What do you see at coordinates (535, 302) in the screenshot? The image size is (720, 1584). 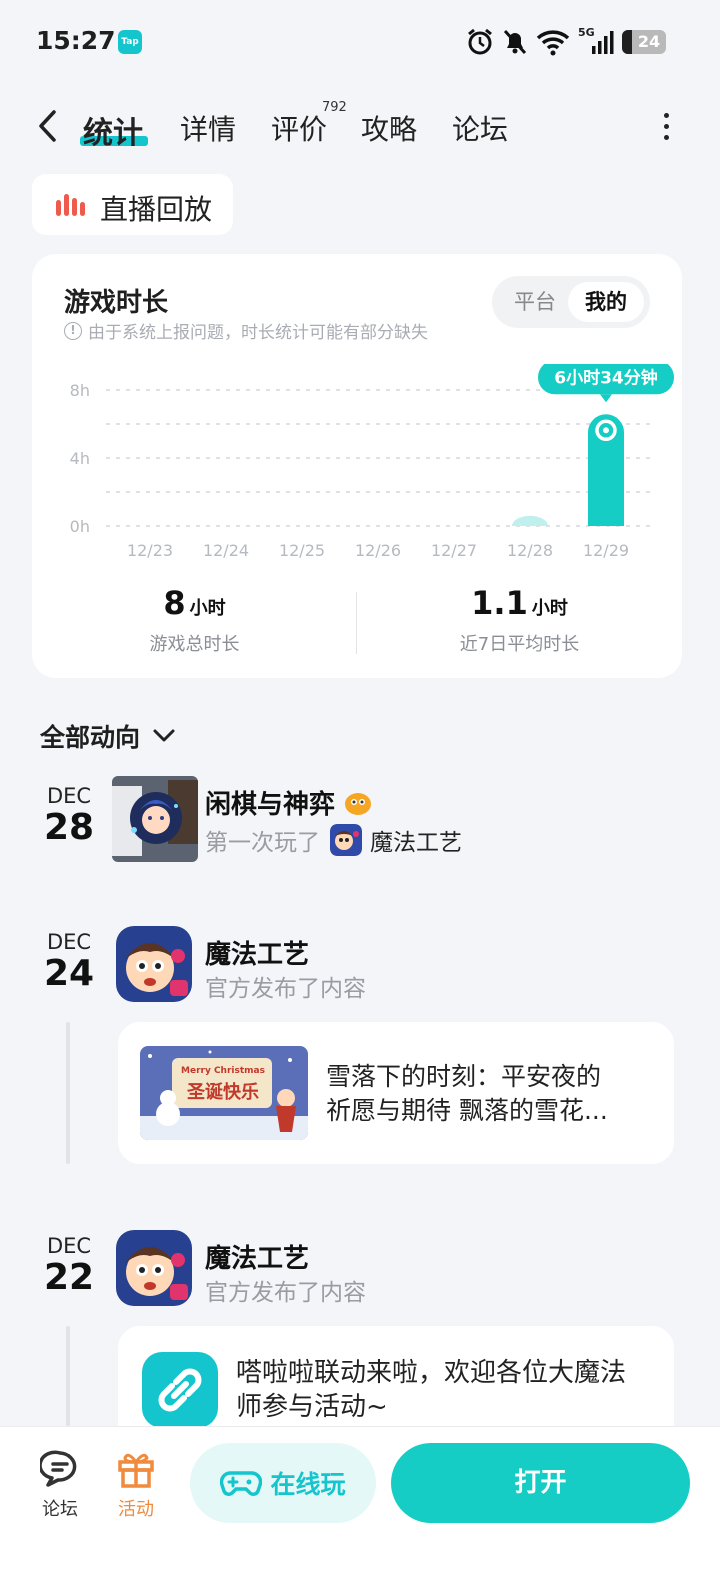 I see `toggle-platform: 平台` at bounding box center [535, 302].